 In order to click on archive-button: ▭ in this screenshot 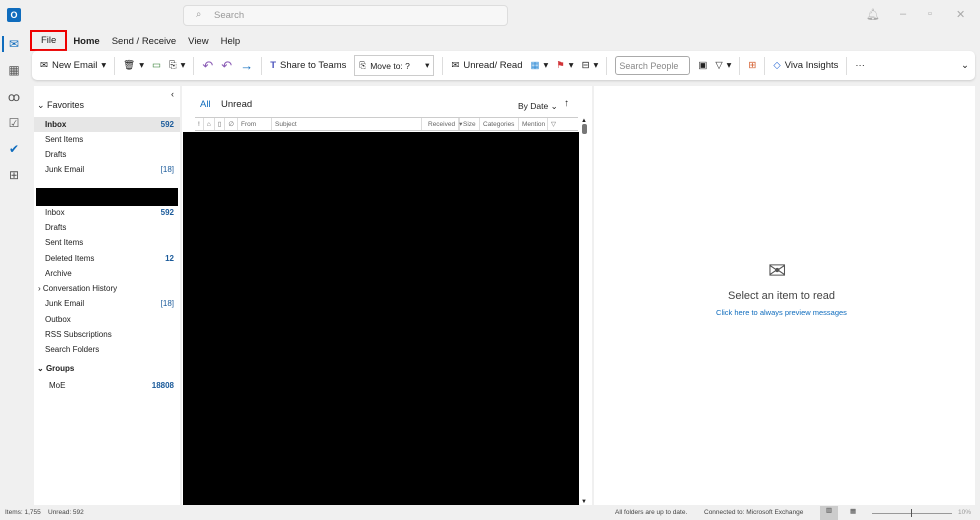, I will do `click(156, 65)`.